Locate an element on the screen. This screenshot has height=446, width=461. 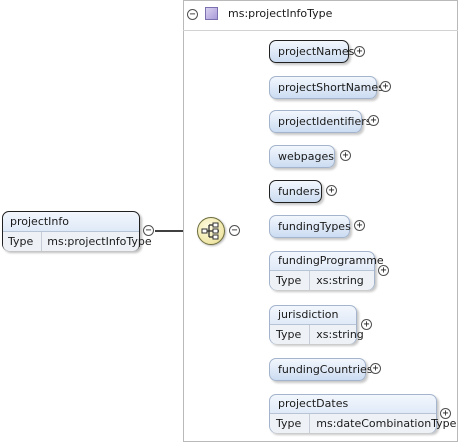
element-jurisdiction: jurisdiction Type xs:string is located at coordinates (316, 324).